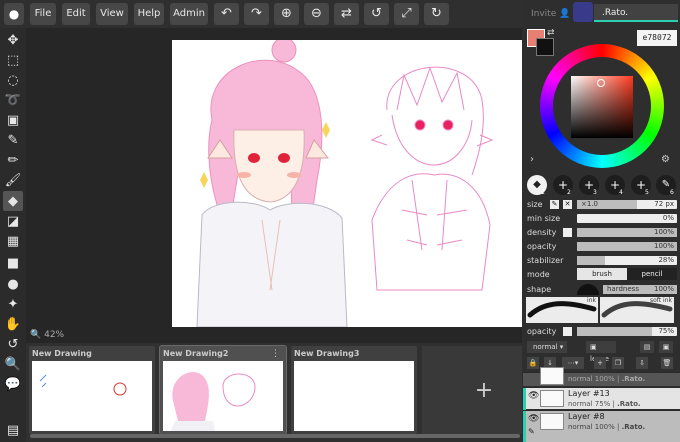 The width and height of the screenshot is (680, 442). I want to click on density-checkbox, so click(567, 232).